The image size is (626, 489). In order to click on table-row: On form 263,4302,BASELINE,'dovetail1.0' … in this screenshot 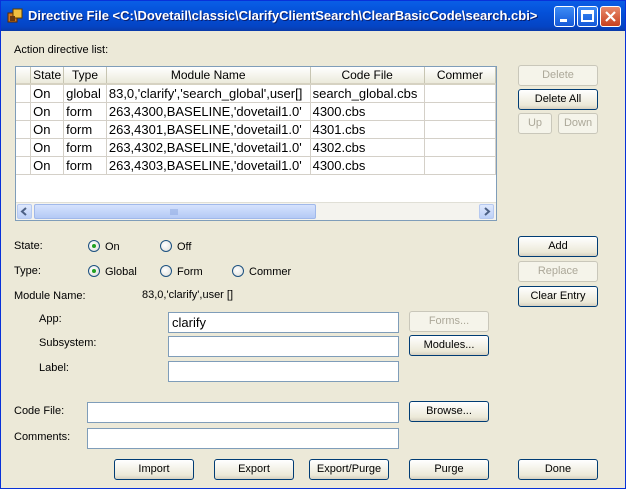, I will do `click(256, 147)`.